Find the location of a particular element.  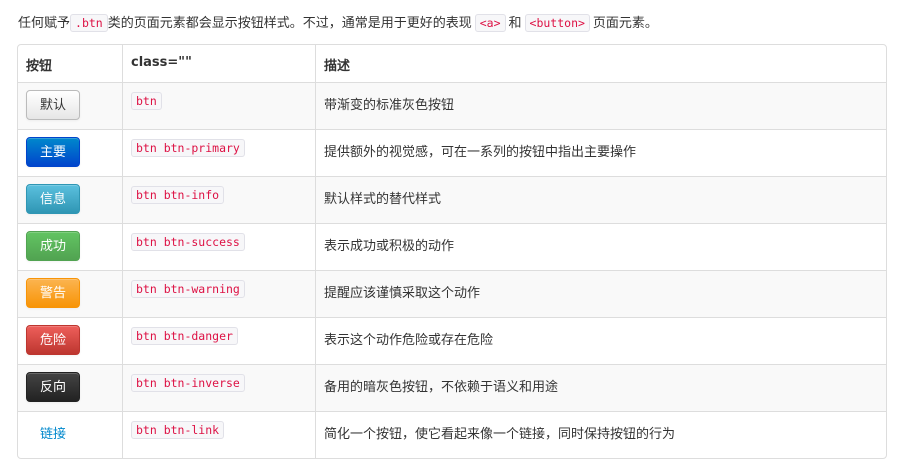

danger-button: 危险 is located at coordinates (53, 340).